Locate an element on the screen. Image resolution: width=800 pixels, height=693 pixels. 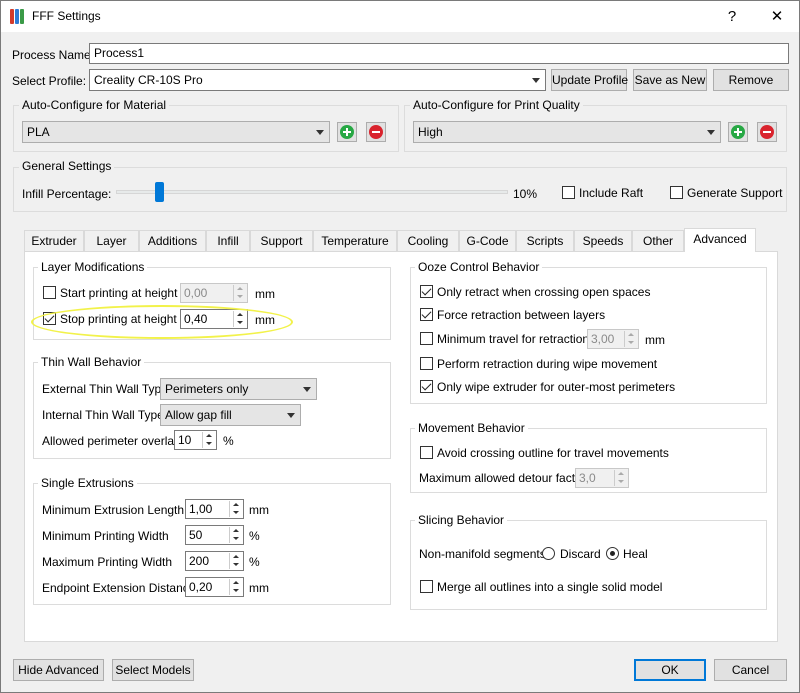
remove-quality-button is located at coordinates (767, 132).